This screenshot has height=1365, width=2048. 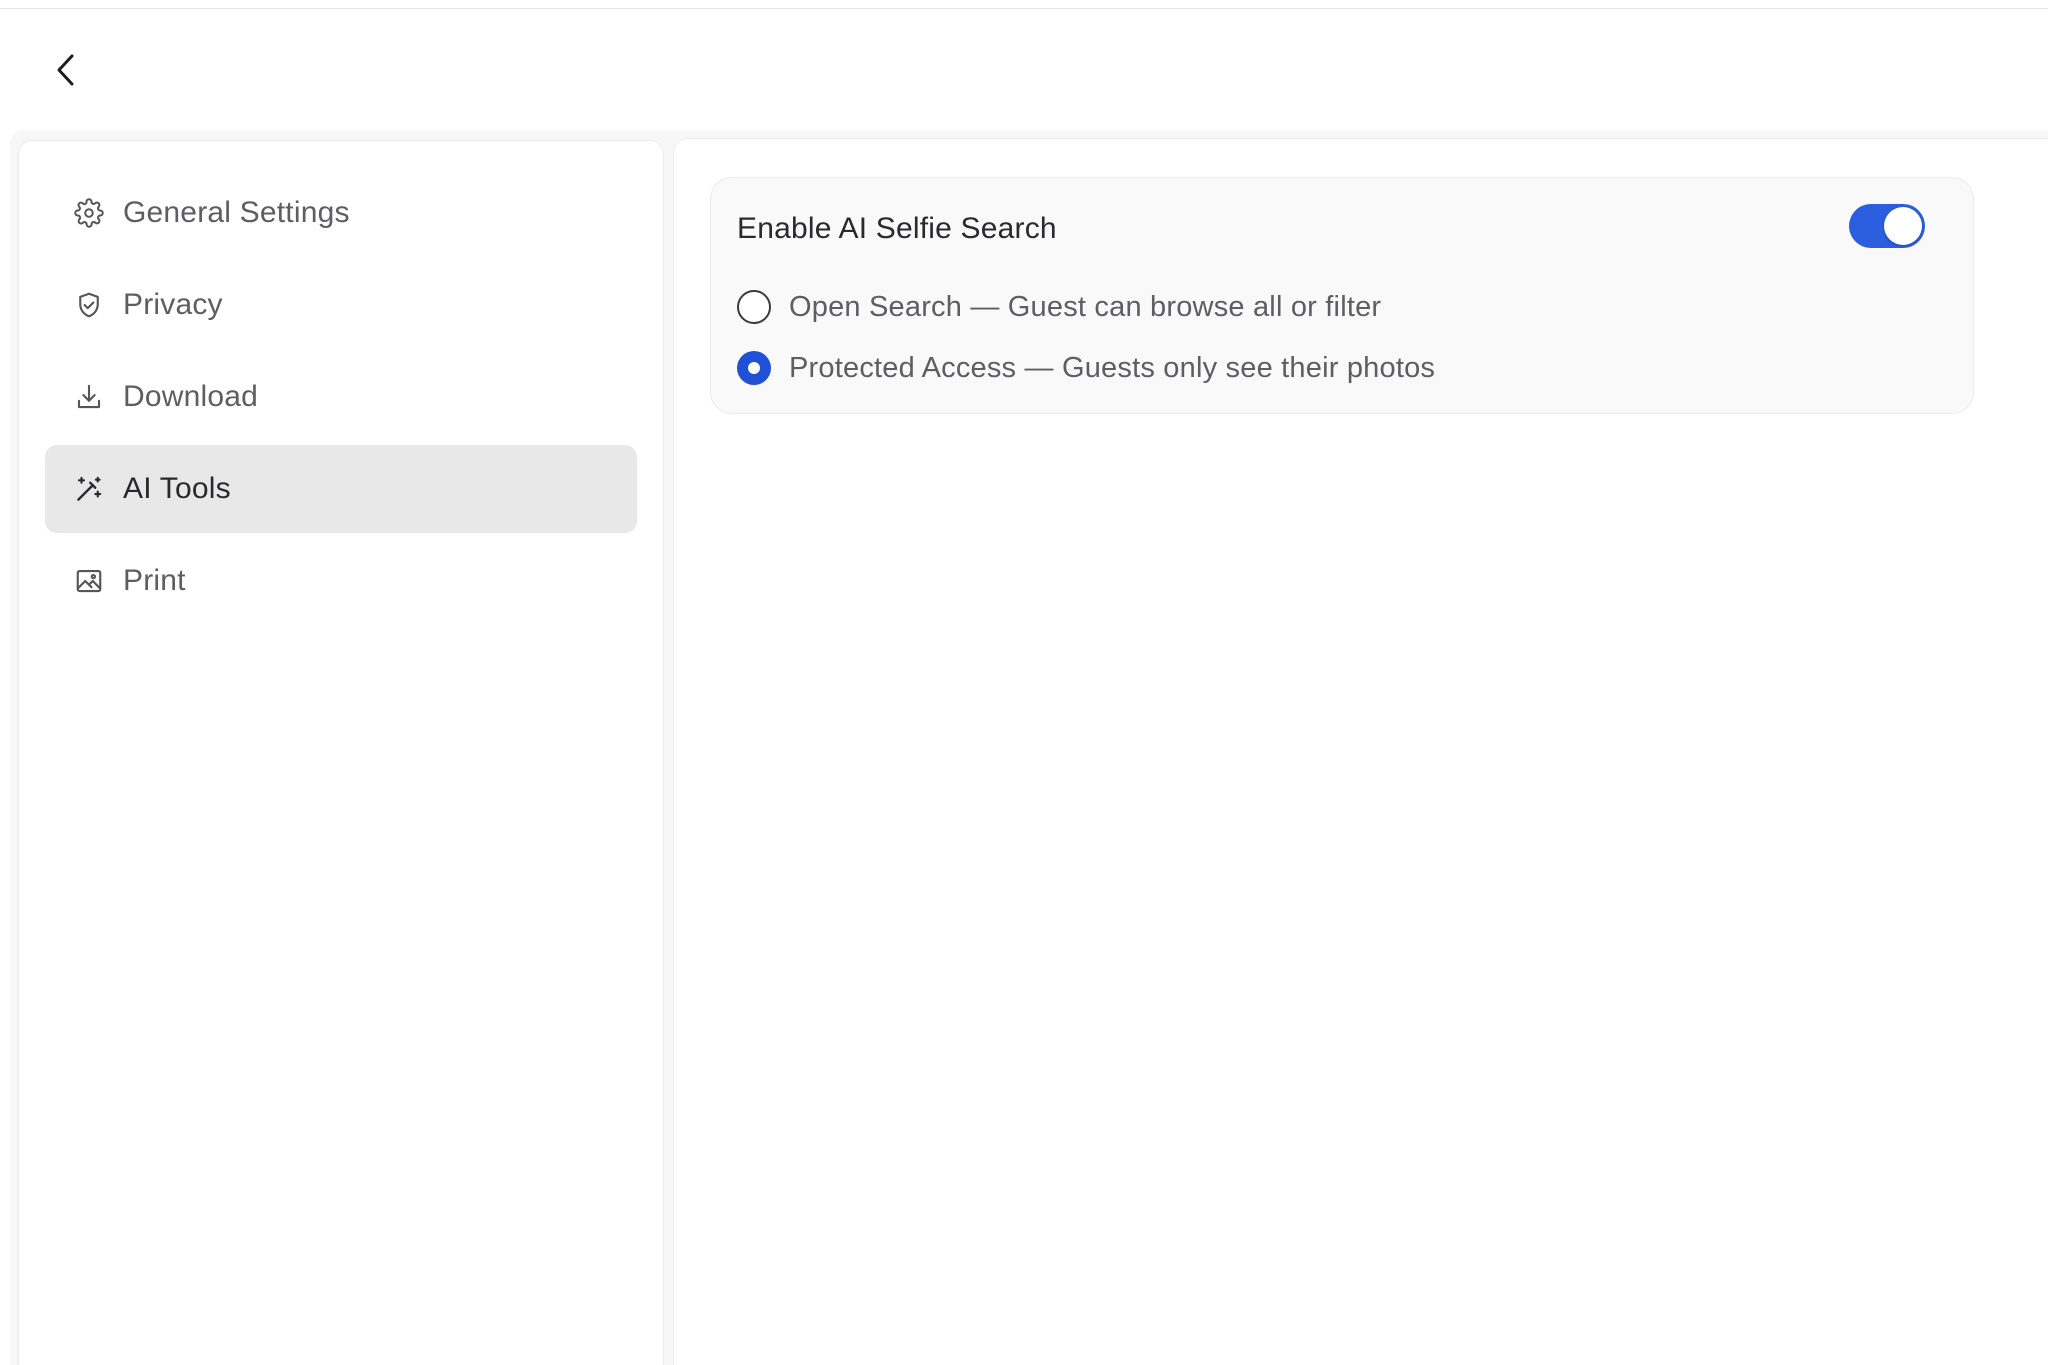 What do you see at coordinates (754, 368) in the screenshot?
I see `radio-button-selected` at bounding box center [754, 368].